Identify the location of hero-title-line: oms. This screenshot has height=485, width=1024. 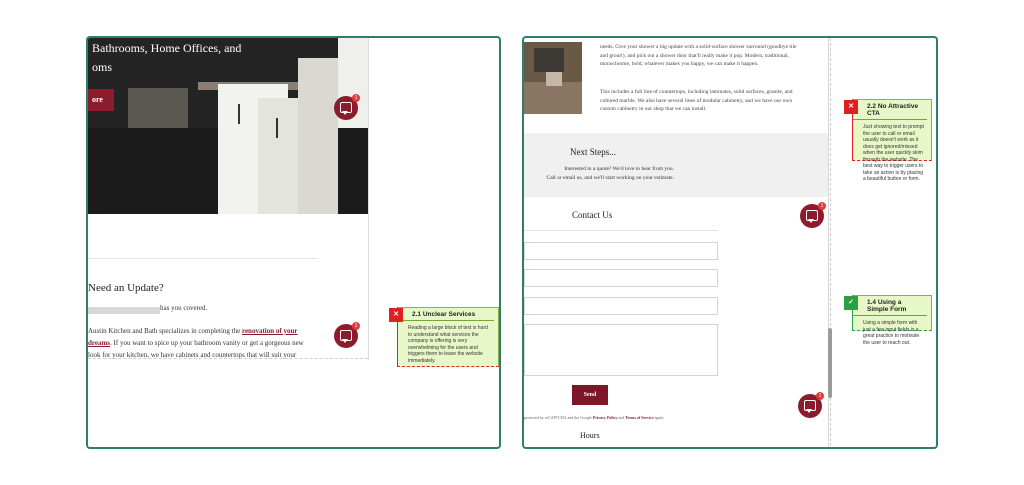
(102, 67).